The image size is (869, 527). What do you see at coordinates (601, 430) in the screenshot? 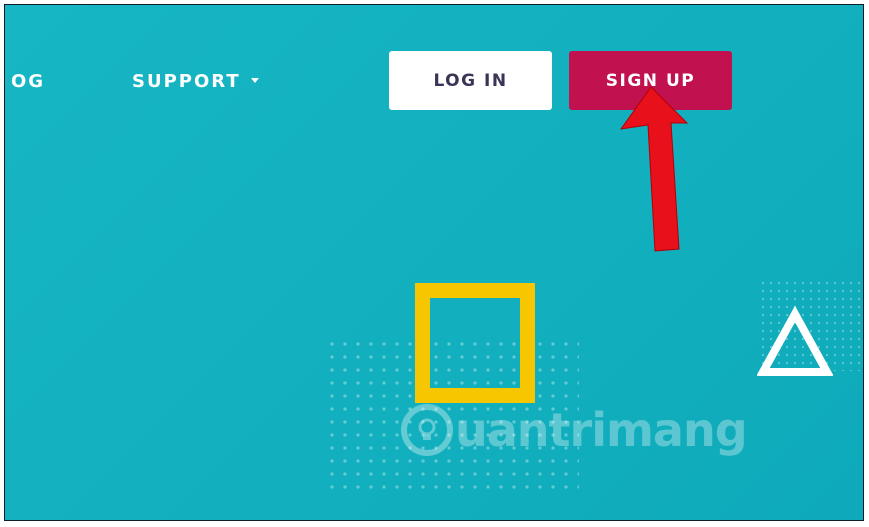
I see `watermark-text: uantrimang` at bounding box center [601, 430].